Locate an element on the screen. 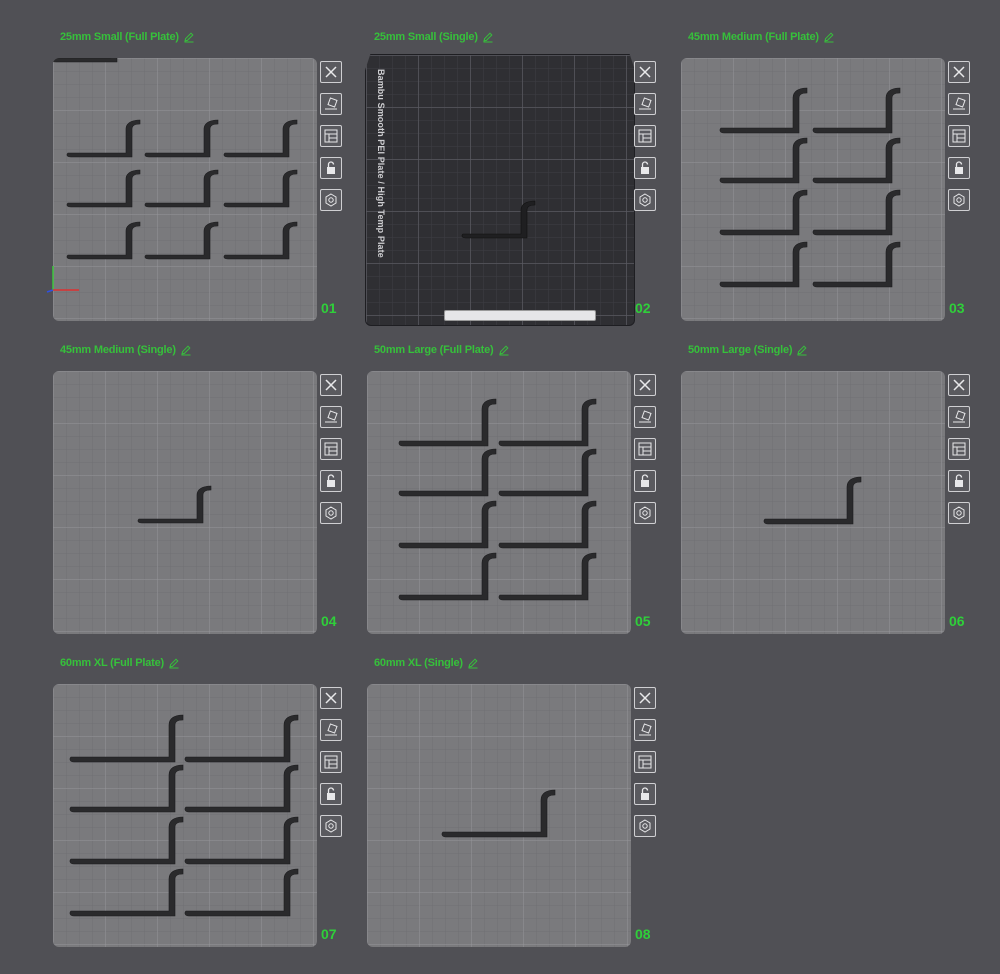 Image resolution: width=1000 pixels, height=974 pixels. plate-title: 45mm Medium (Single) is located at coordinates (126, 350).